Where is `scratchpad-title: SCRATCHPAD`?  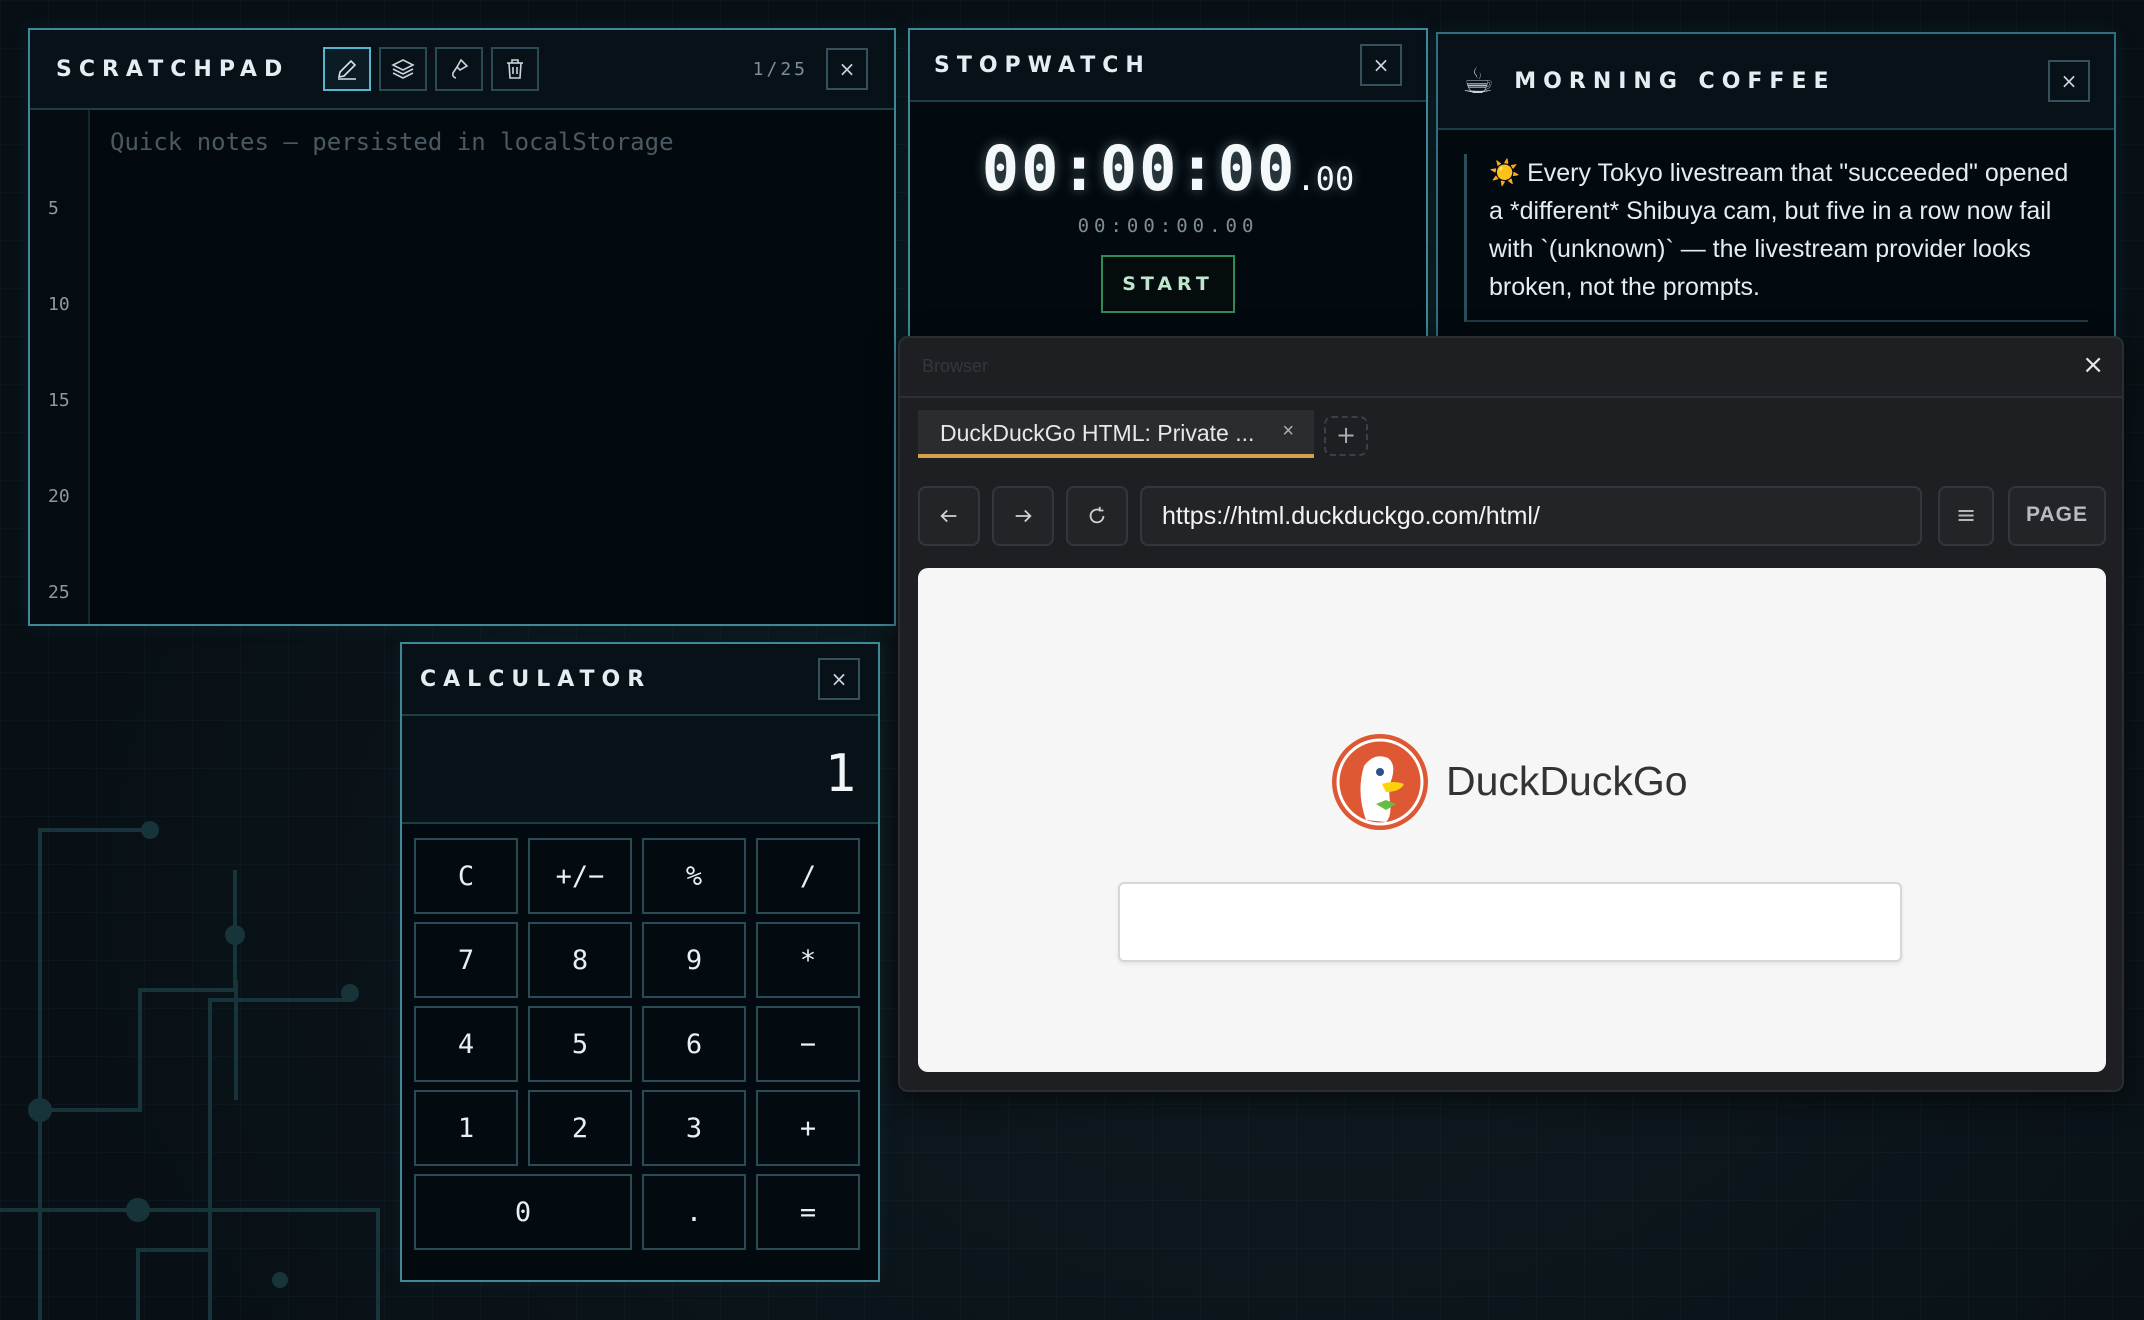 scratchpad-title: SCRATCHPAD is located at coordinates (173, 69).